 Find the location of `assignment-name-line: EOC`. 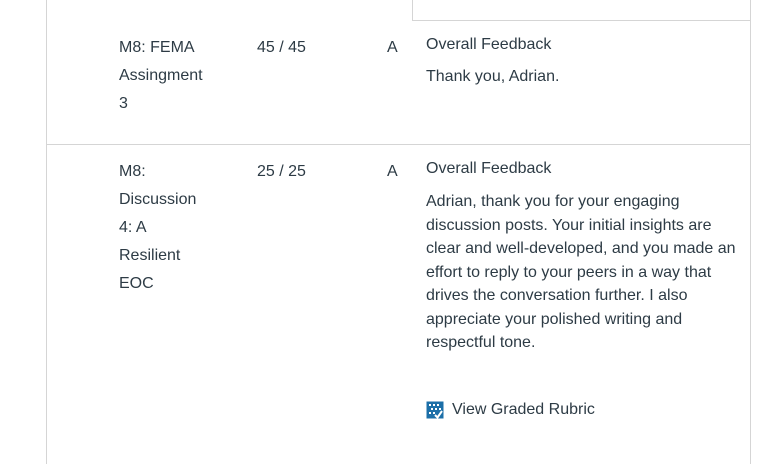

assignment-name-line: EOC is located at coordinates (136, 283).